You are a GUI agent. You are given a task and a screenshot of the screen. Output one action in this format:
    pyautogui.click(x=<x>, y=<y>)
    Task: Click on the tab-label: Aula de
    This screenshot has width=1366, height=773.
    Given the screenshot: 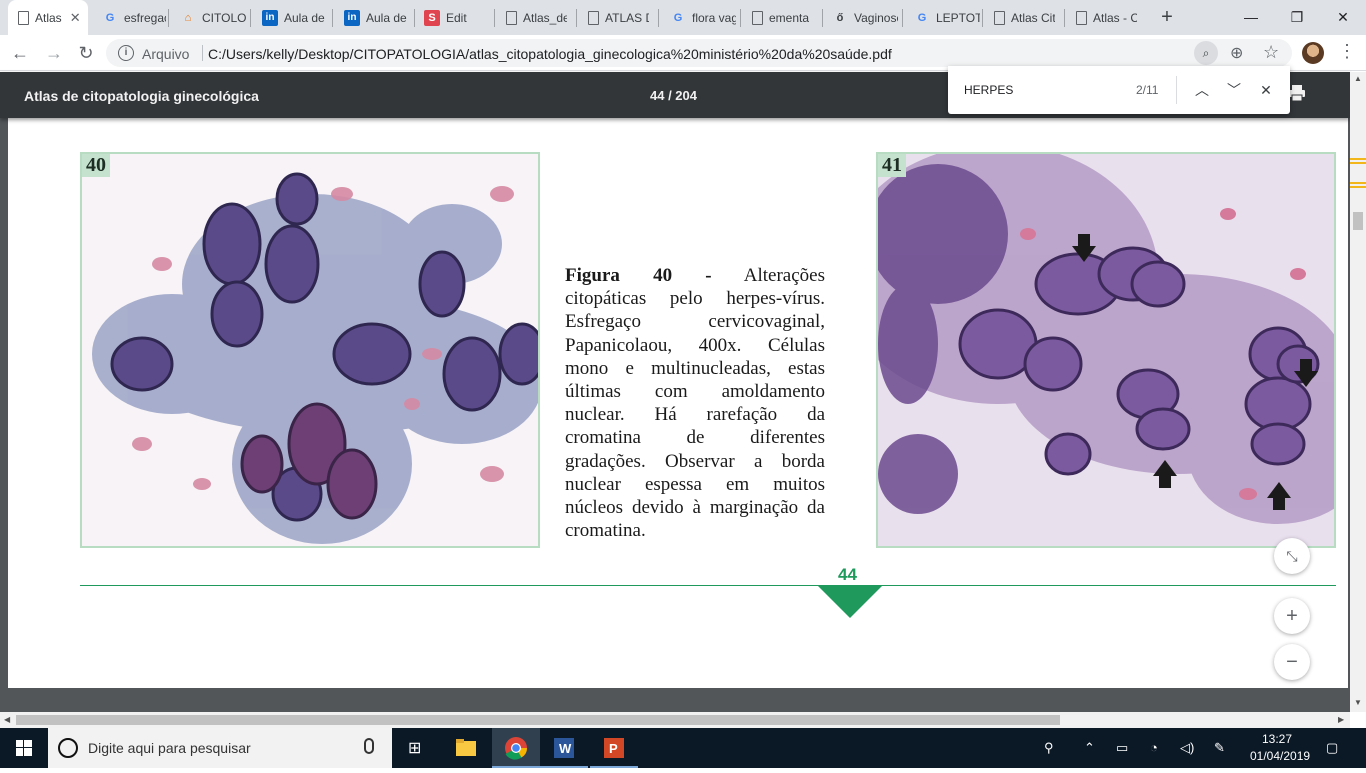 What is the action you would take?
    pyautogui.click(x=386, y=17)
    